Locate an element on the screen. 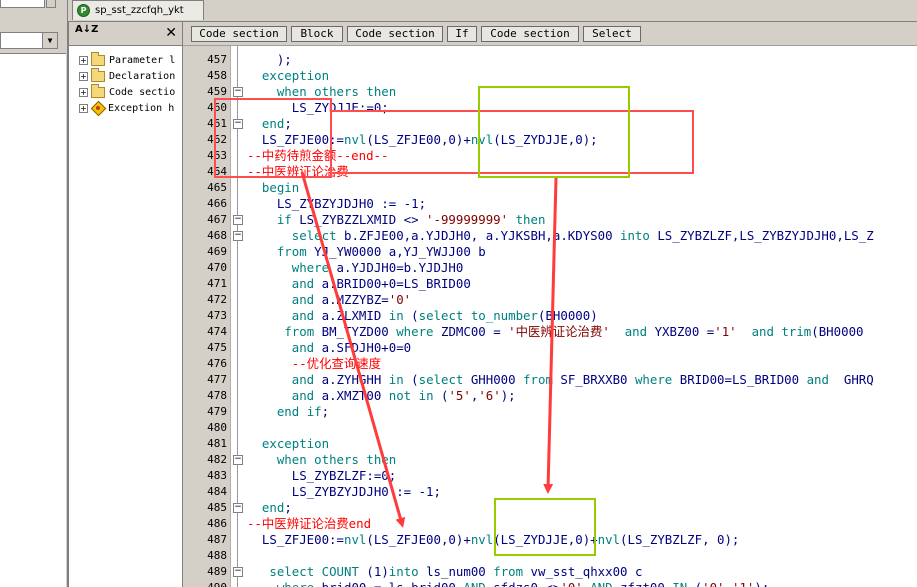  line-number: 486 is located at coordinates (217, 523).